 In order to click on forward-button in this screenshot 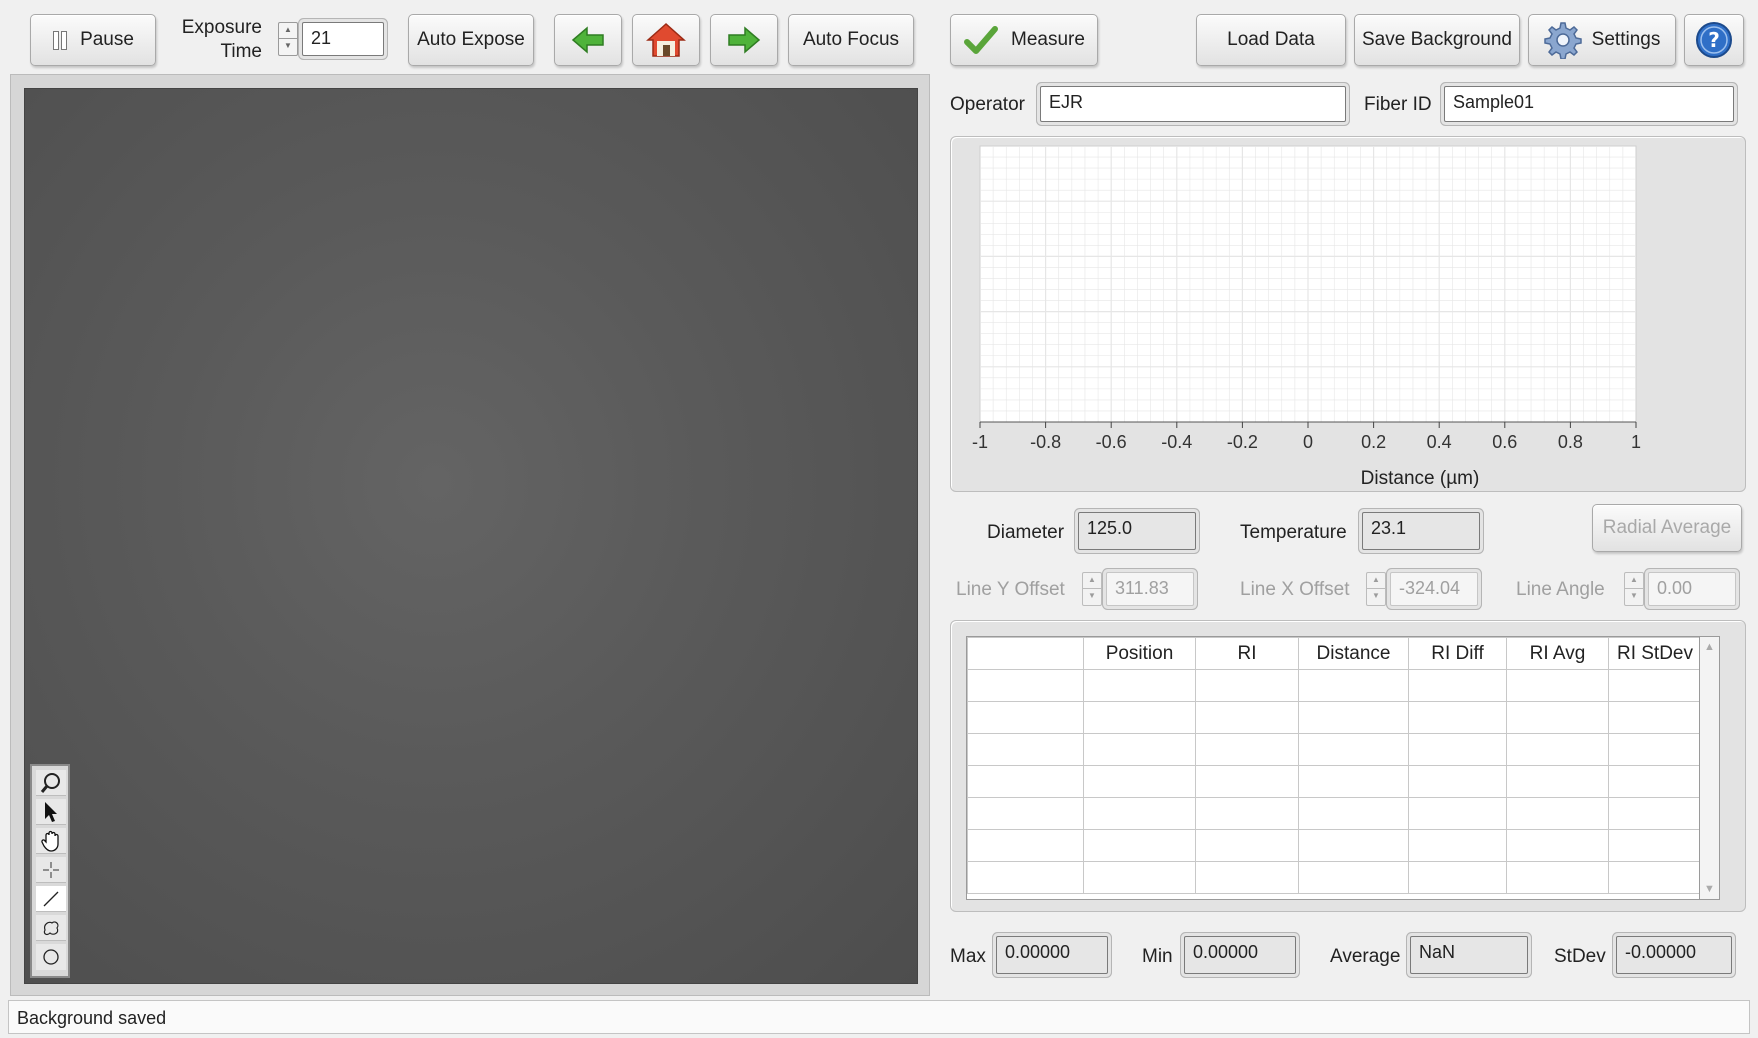, I will do `click(744, 40)`.